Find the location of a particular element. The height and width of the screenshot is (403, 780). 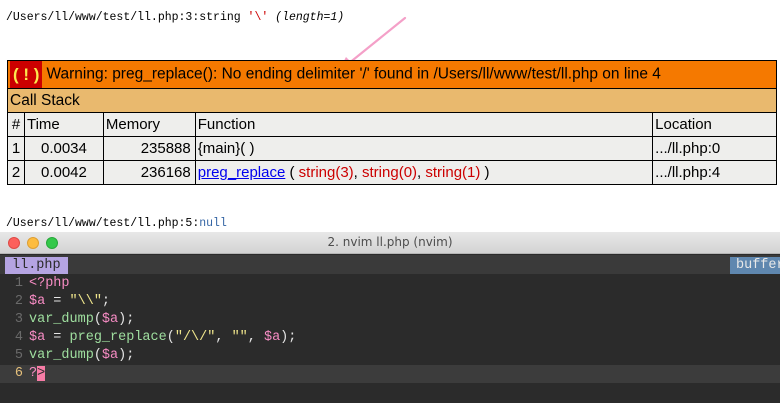

column-location: Location is located at coordinates (714, 124).